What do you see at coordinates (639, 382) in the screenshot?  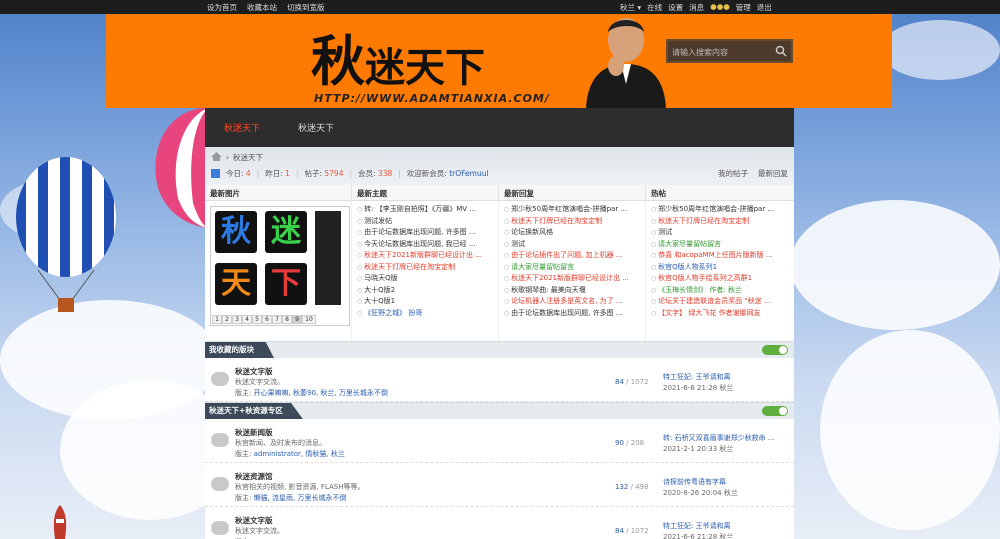 I see `post-count: 1072` at bounding box center [639, 382].